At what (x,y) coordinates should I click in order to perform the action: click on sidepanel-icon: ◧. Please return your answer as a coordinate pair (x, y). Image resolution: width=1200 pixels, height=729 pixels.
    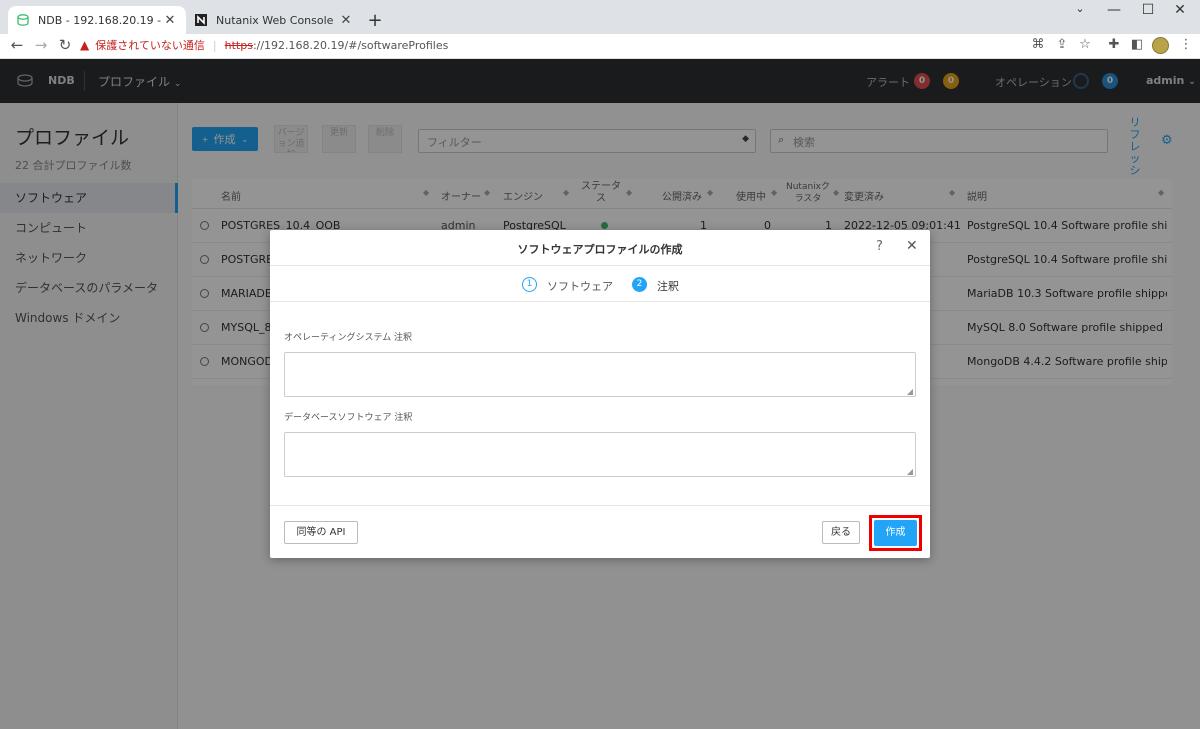
    Looking at the image, I should click on (1137, 44).